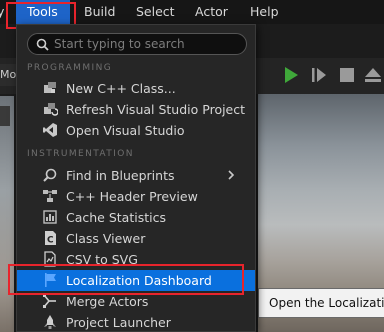  Describe the element at coordinates (50, 259) in the screenshot. I see `csv-to-svg-icon` at that location.